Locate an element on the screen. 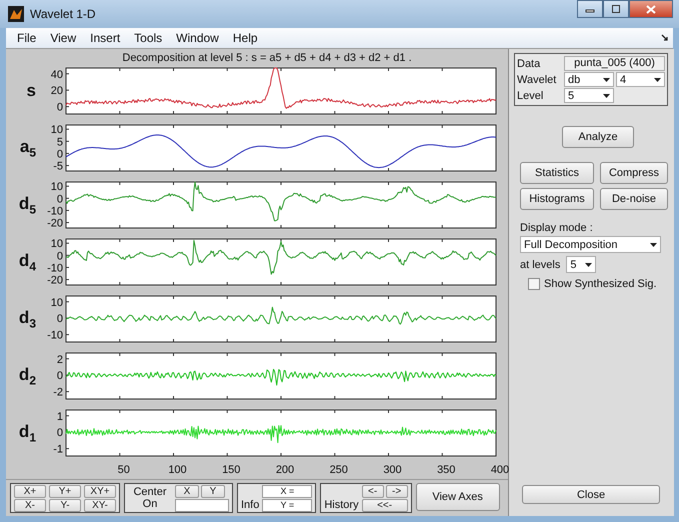  data-field: punta_005 (400) is located at coordinates (614, 63).